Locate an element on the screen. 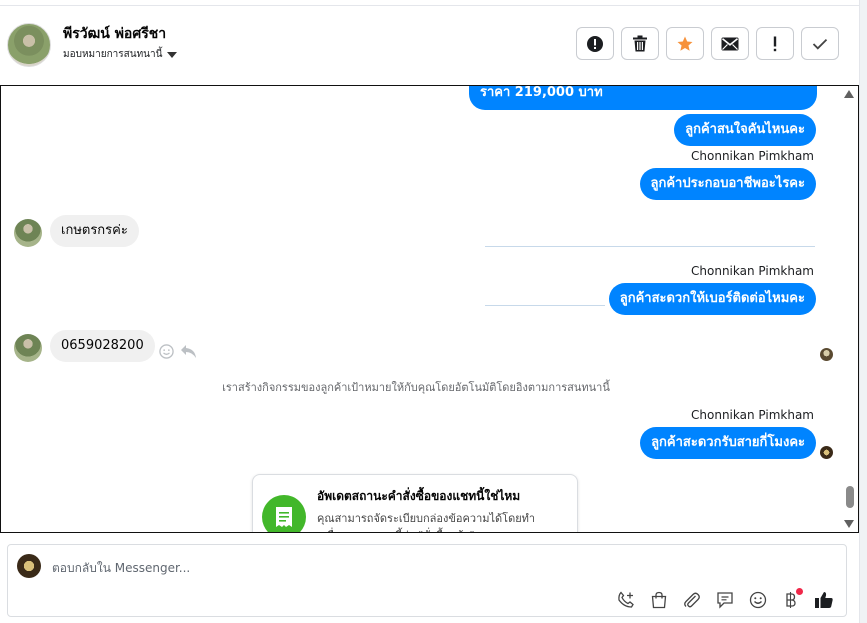 This screenshot has width=867, height=623. reply-icon is located at coordinates (188, 351).